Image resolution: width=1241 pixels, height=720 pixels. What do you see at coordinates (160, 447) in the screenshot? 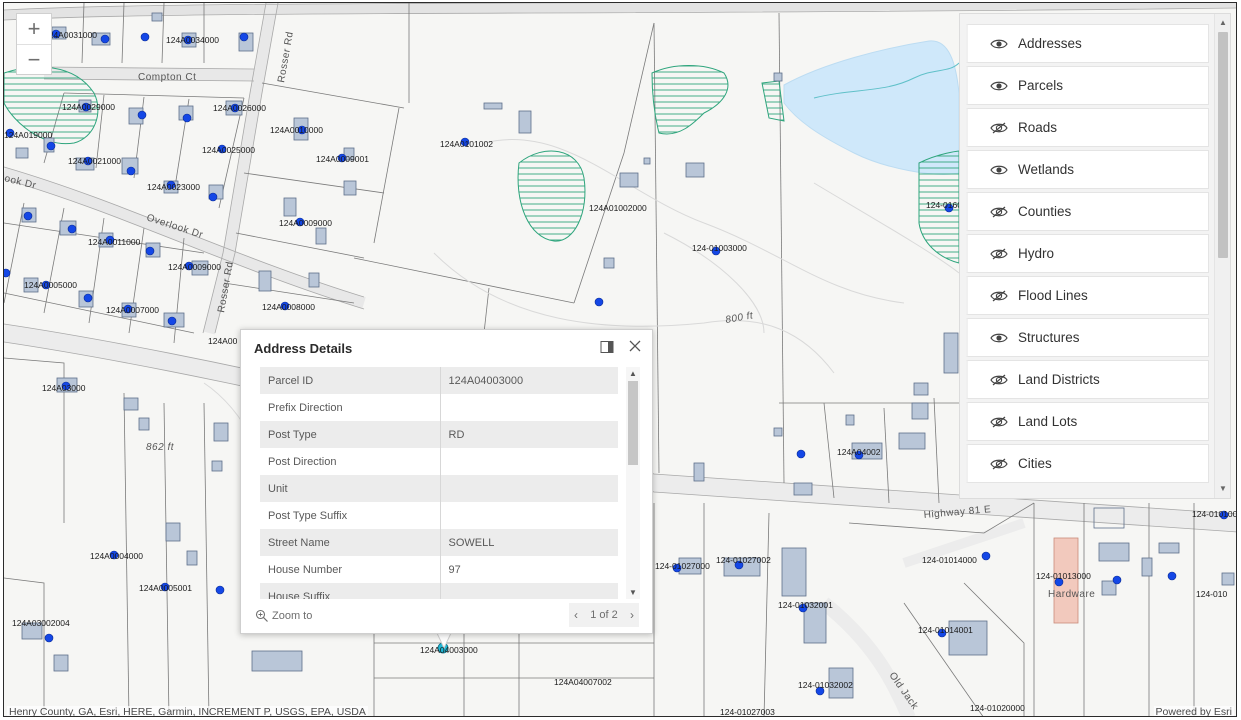
I see `elevation-label: 862 ft` at bounding box center [160, 447].